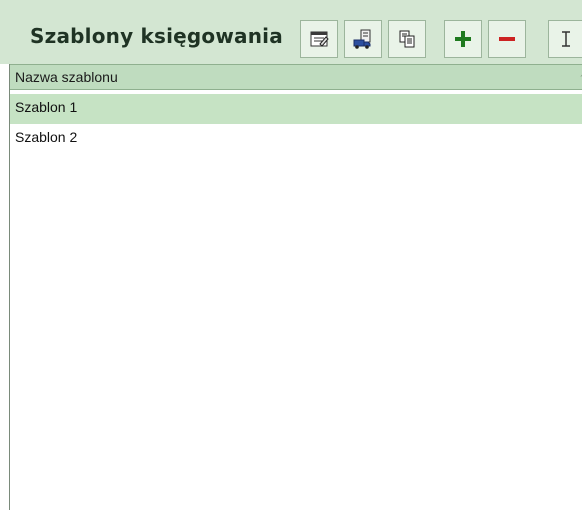  I want to click on header-bar: Szablony księgowania, so click(291, 32).